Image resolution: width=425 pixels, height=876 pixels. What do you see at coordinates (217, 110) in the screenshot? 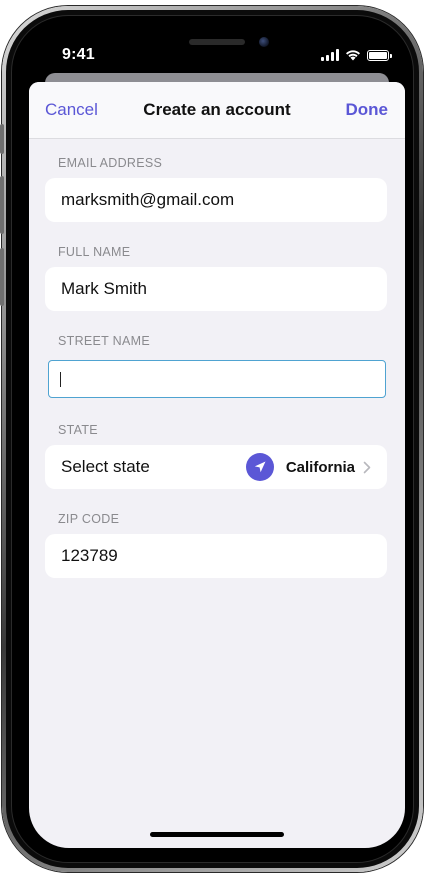
I see `navigation-bar: Cancel Create an account Done` at bounding box center [217, 110].